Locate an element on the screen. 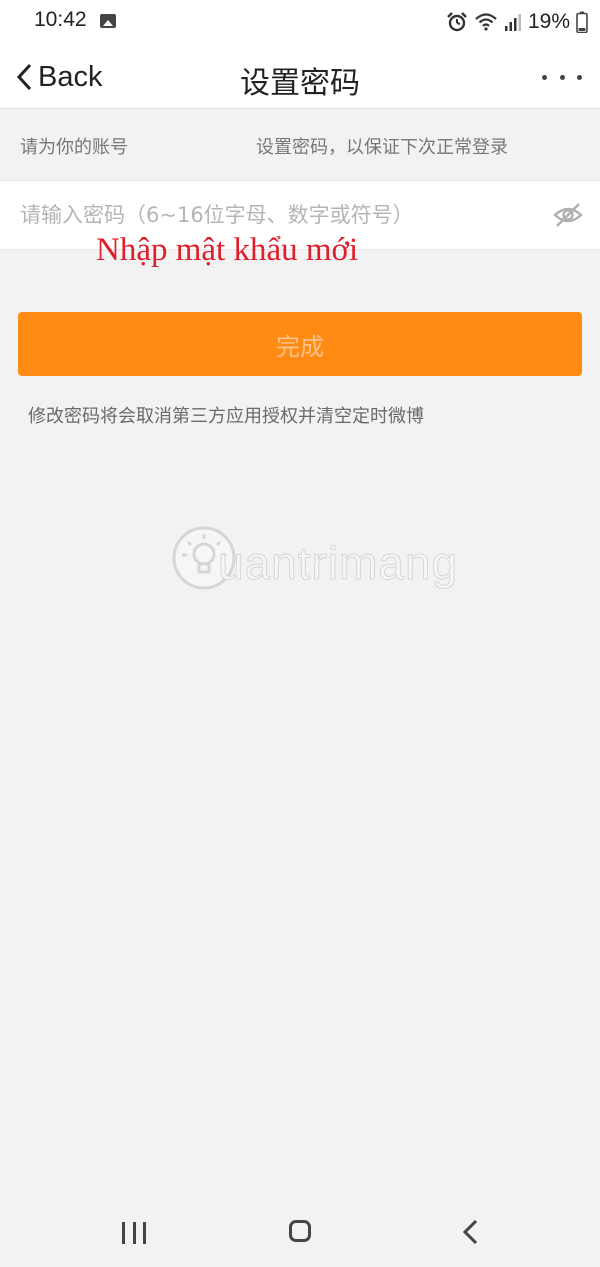 The image size is (600, 1267). submit-button: 完成 is located at coordinates (300, 344).